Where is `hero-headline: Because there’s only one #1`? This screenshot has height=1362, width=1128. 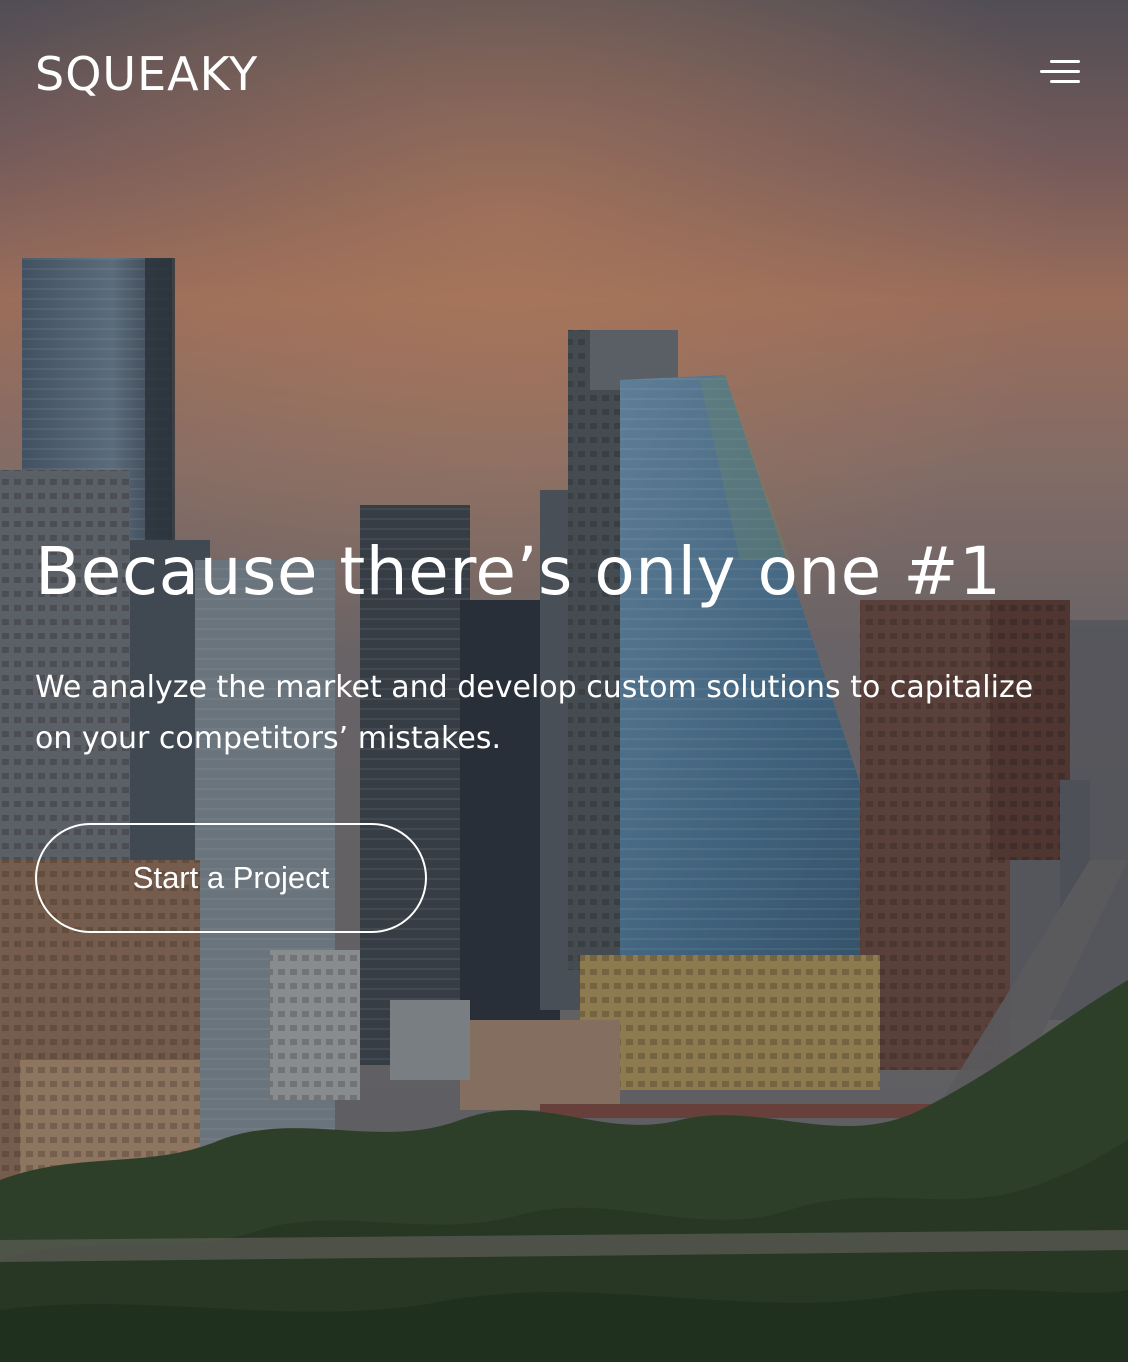 hero-headline: Because there’s only one #1 is located at coordinates (518, 571).